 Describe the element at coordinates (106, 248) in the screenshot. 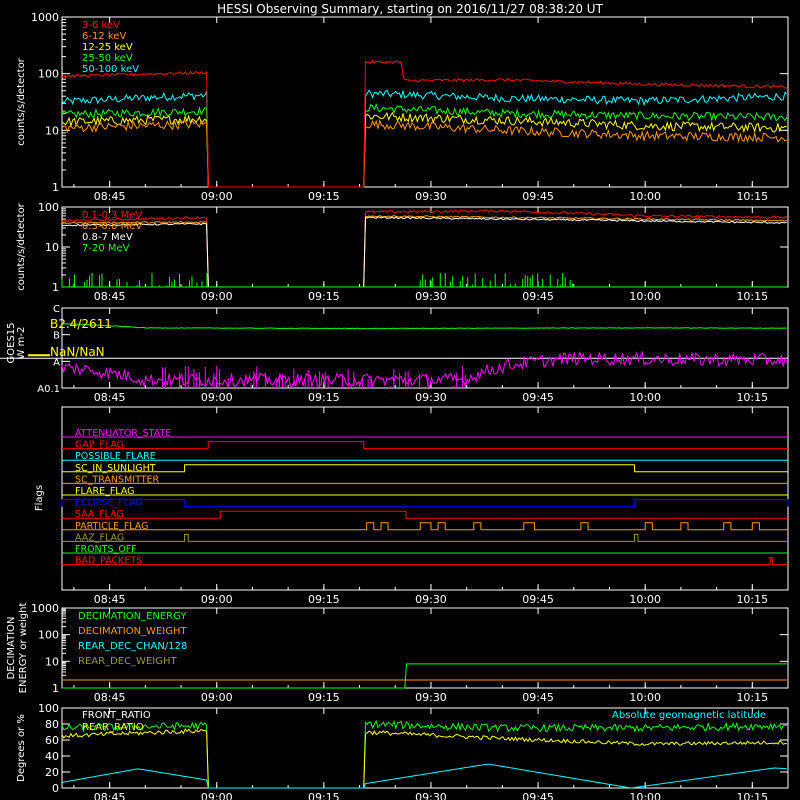

I see `legend-entry: 7-20 MeV` at that location.